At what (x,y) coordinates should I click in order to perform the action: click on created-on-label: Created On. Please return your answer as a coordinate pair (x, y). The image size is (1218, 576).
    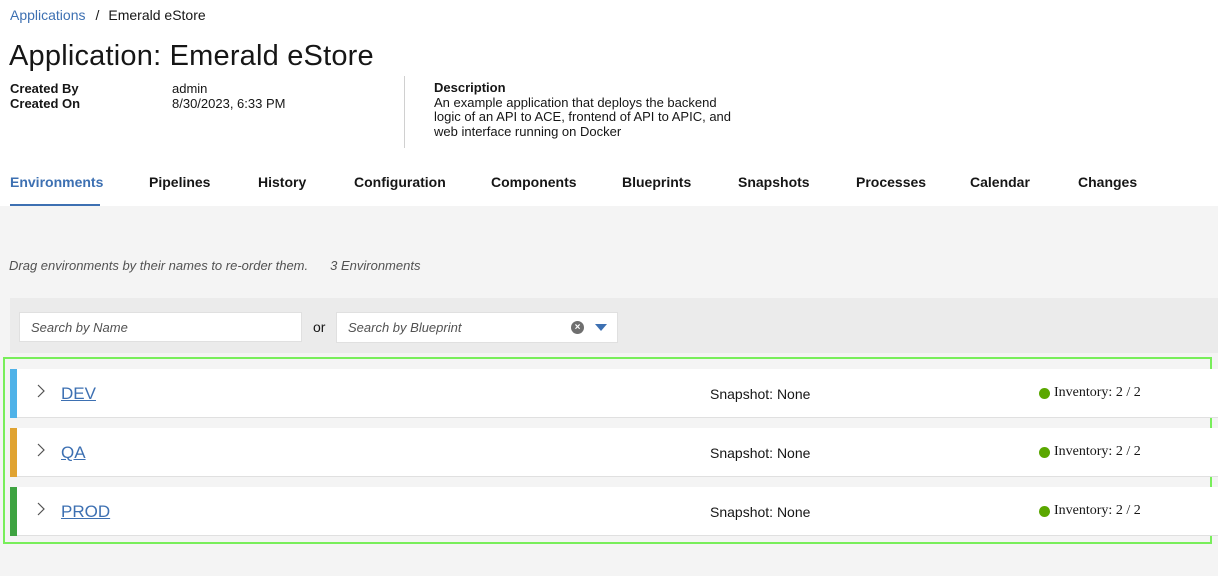
    Looking at the image, I should click on (45, 103).